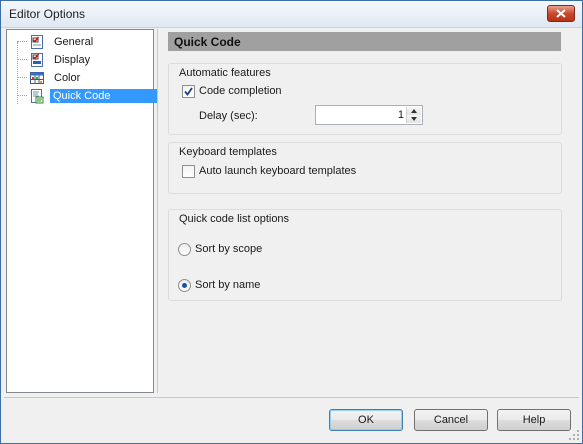 This screenshot has width=583, height=444. Describe the element at coordinates (277, 171) in the screenshot. I see `auto-launch-label: Auto launch keyboard templates` at that location.